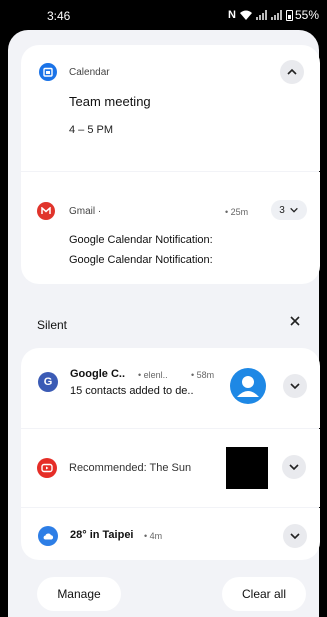  Describe the element at coordinates (170, 534) in the screenshot. I see `weather-notification: 28° in Taipei • 4m` at that location.